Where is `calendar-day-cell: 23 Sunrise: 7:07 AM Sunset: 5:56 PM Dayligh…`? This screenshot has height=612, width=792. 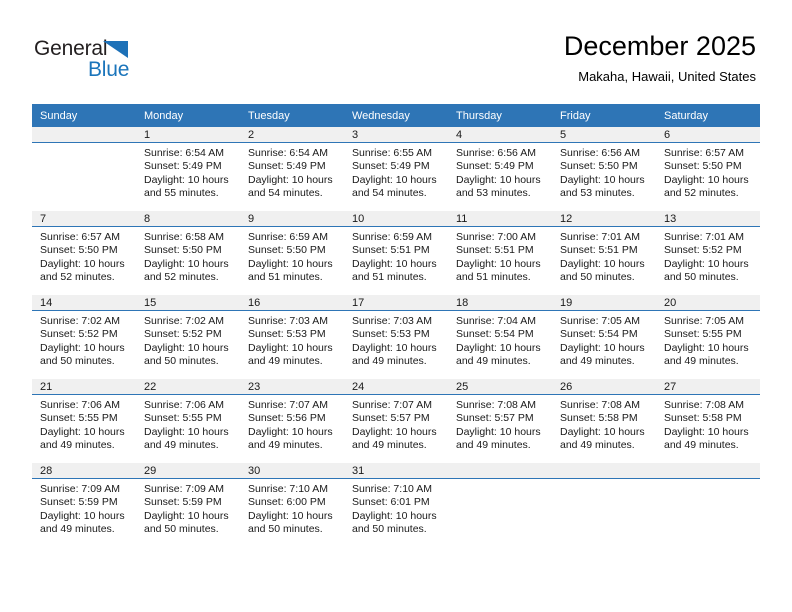
calendar-day-cell: 23 Sunrise: 7:07 AM Sunset: 5:56 PM Dayligh… is located at coordinates (292, 421).